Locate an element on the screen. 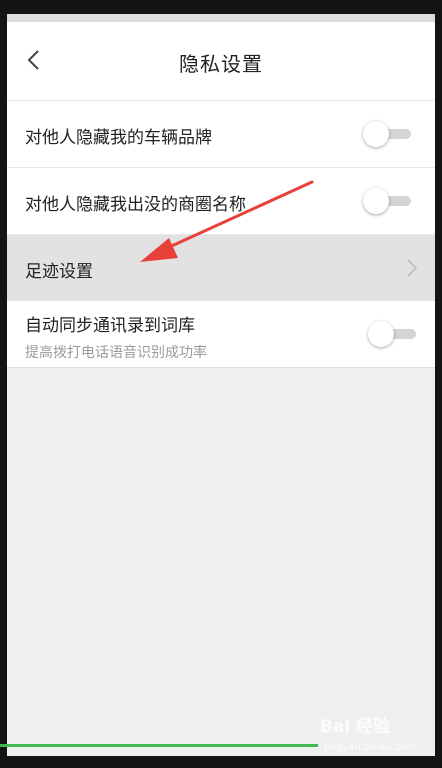 This screenshot has width=442, height=768. hide-brand-toggle is located at coordinates (388, 134).